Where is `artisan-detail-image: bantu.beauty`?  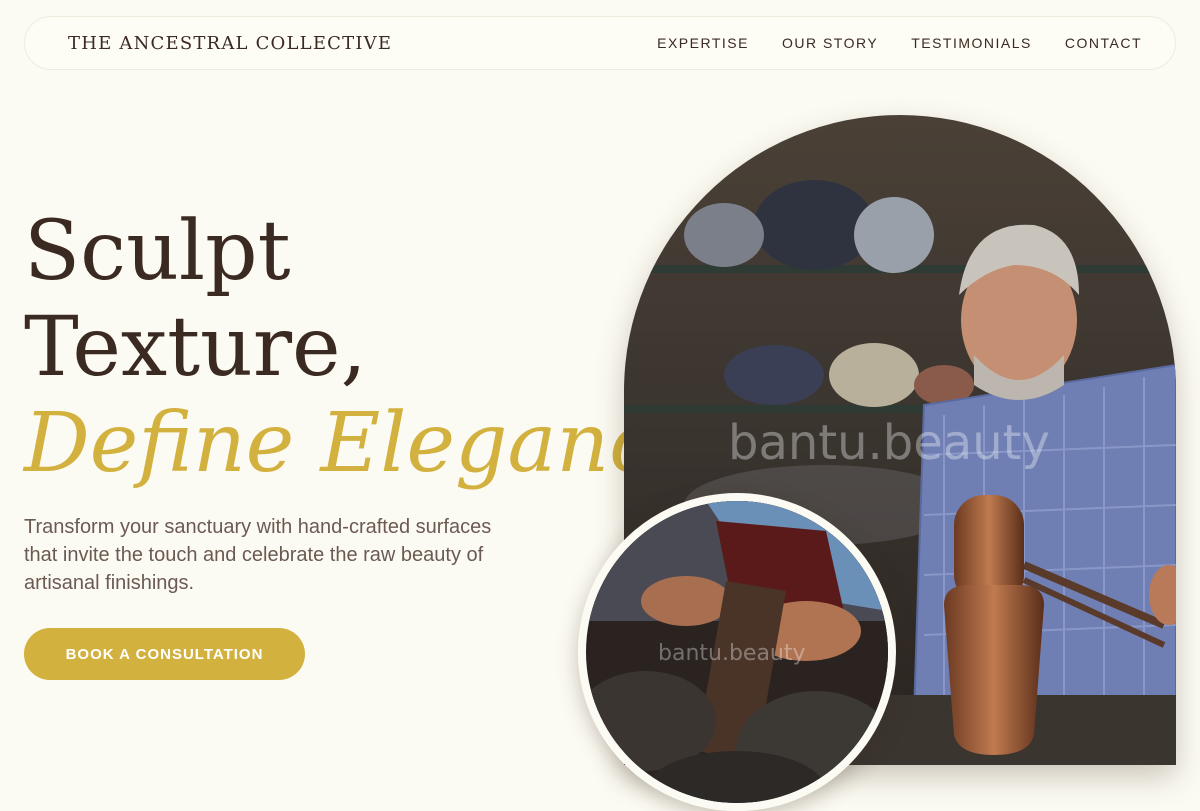 artisan-detail-image: bantu.beauty is located at coordinates (737, 652).